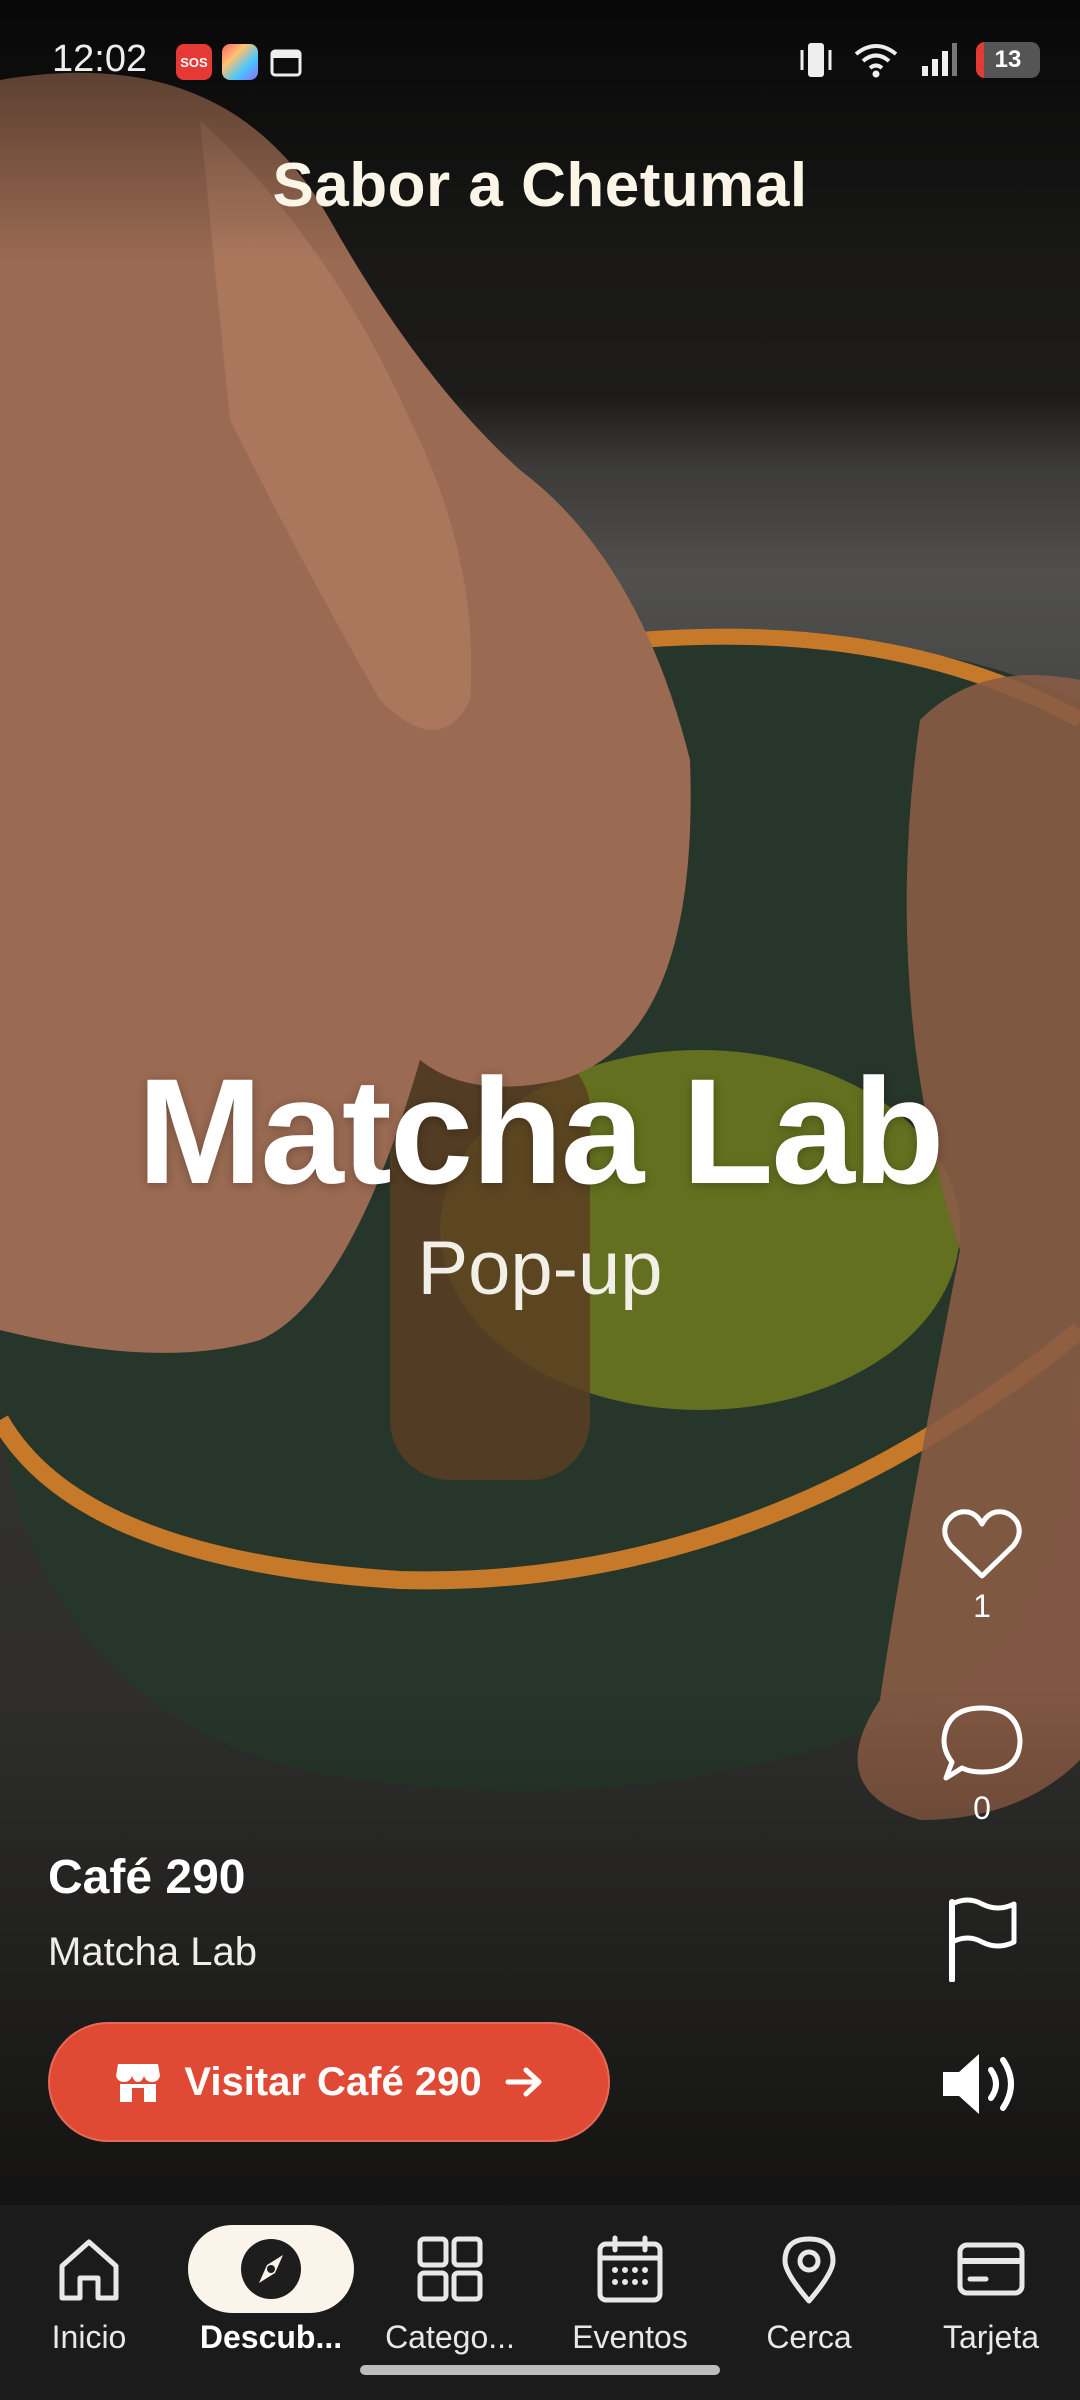 Image resolution: width=1080 pixels, height=2400 pixels. I want to click on wifi-icon, so click(876, 61).